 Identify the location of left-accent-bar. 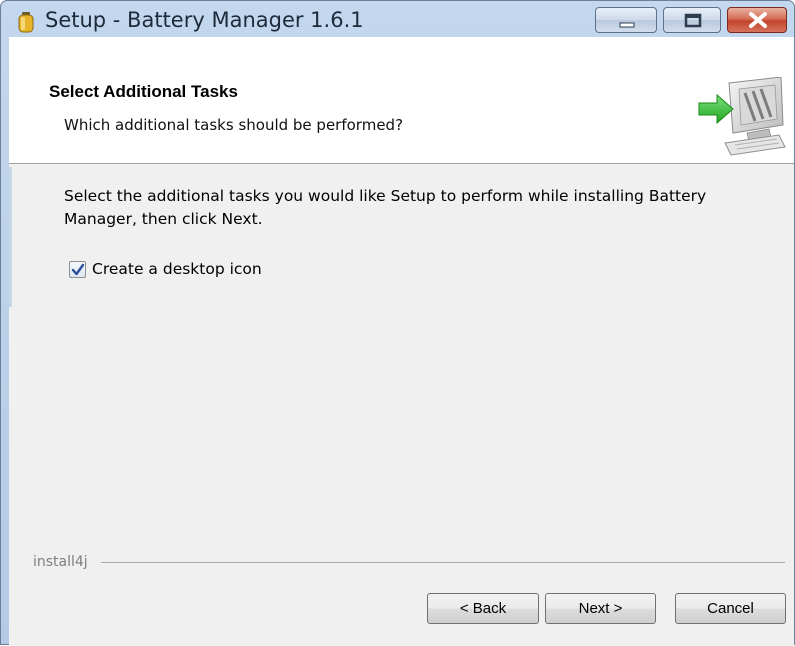
(10, 237).